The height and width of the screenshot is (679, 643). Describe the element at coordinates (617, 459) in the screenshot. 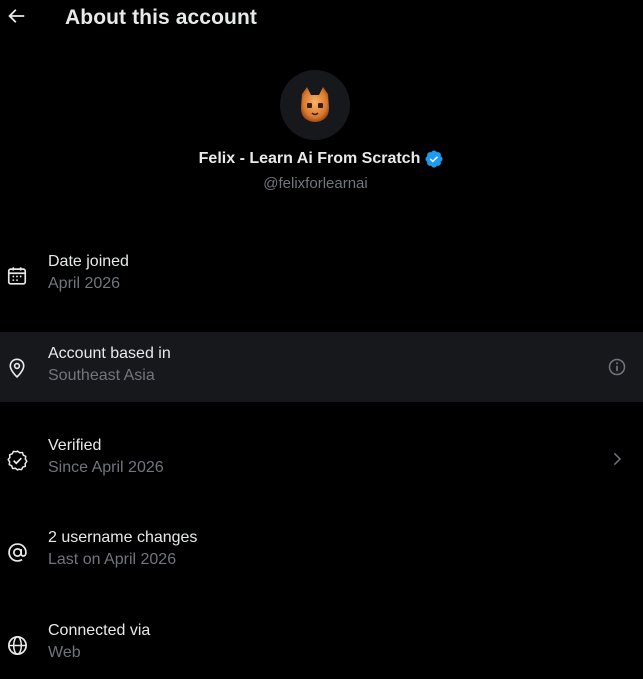

I see `chevron-right-icon` at that location.